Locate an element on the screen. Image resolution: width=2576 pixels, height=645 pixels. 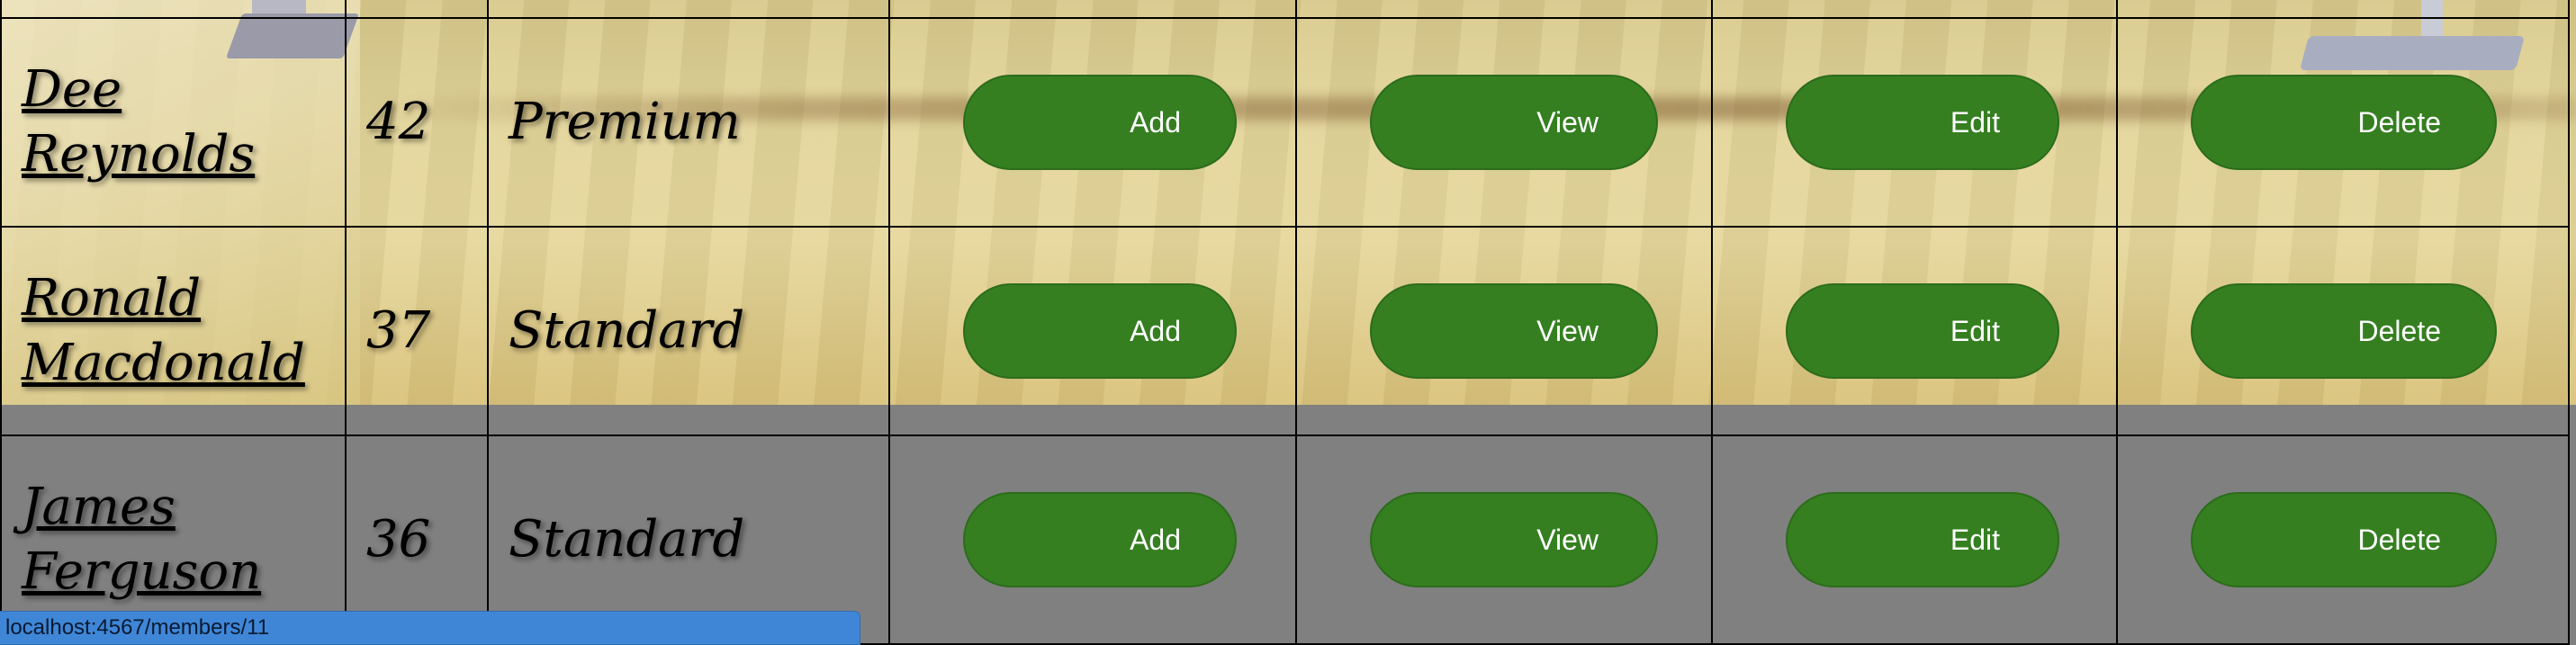
table-row-partial is located at coordinates (1285, 9).